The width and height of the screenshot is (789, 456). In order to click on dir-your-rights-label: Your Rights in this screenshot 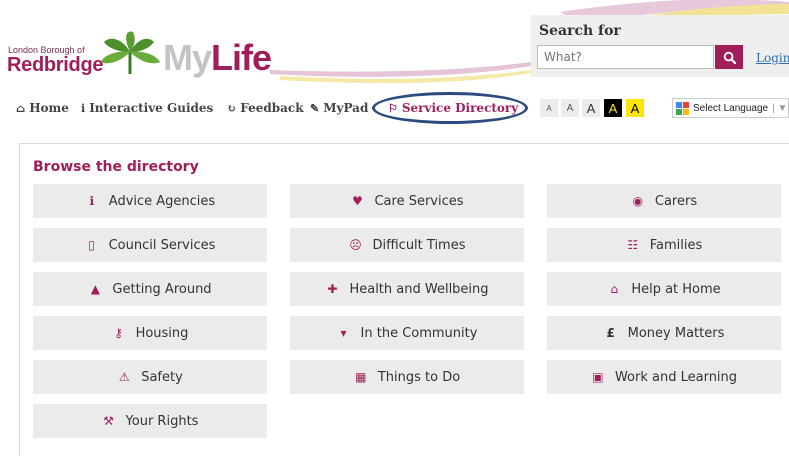, I will do `click(162, 421)`.